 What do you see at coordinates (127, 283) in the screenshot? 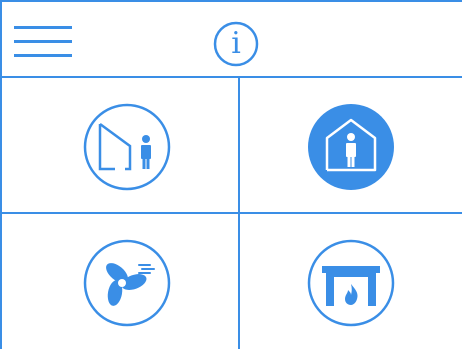
I see `fan-icon` at bounding box center [127, 283].